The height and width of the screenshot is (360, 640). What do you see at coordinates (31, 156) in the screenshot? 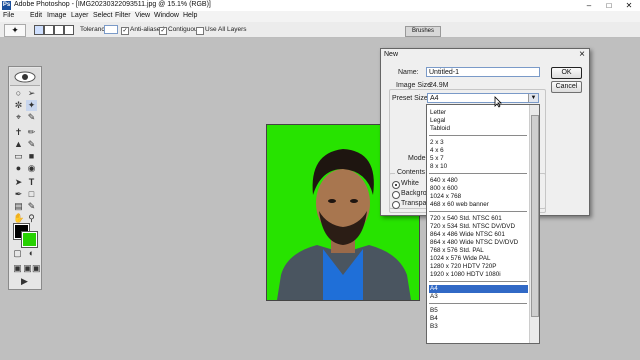
I see `gradient-tool-icon: ■` at bounding box center [31, 156].